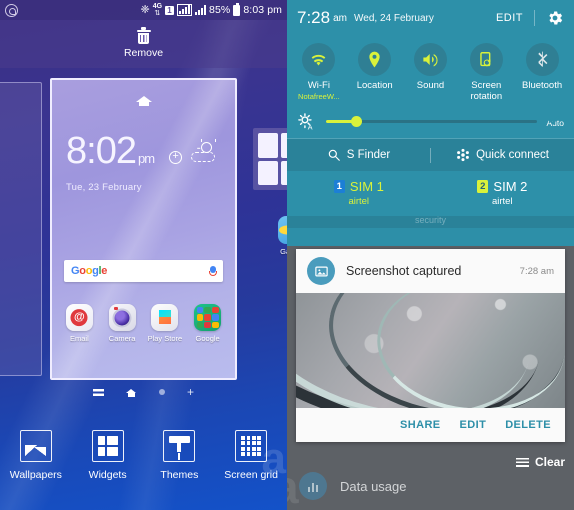  Describe the element at coordinates (268, 172) in the screenshot. I see `widget-thumb-games` at that location.